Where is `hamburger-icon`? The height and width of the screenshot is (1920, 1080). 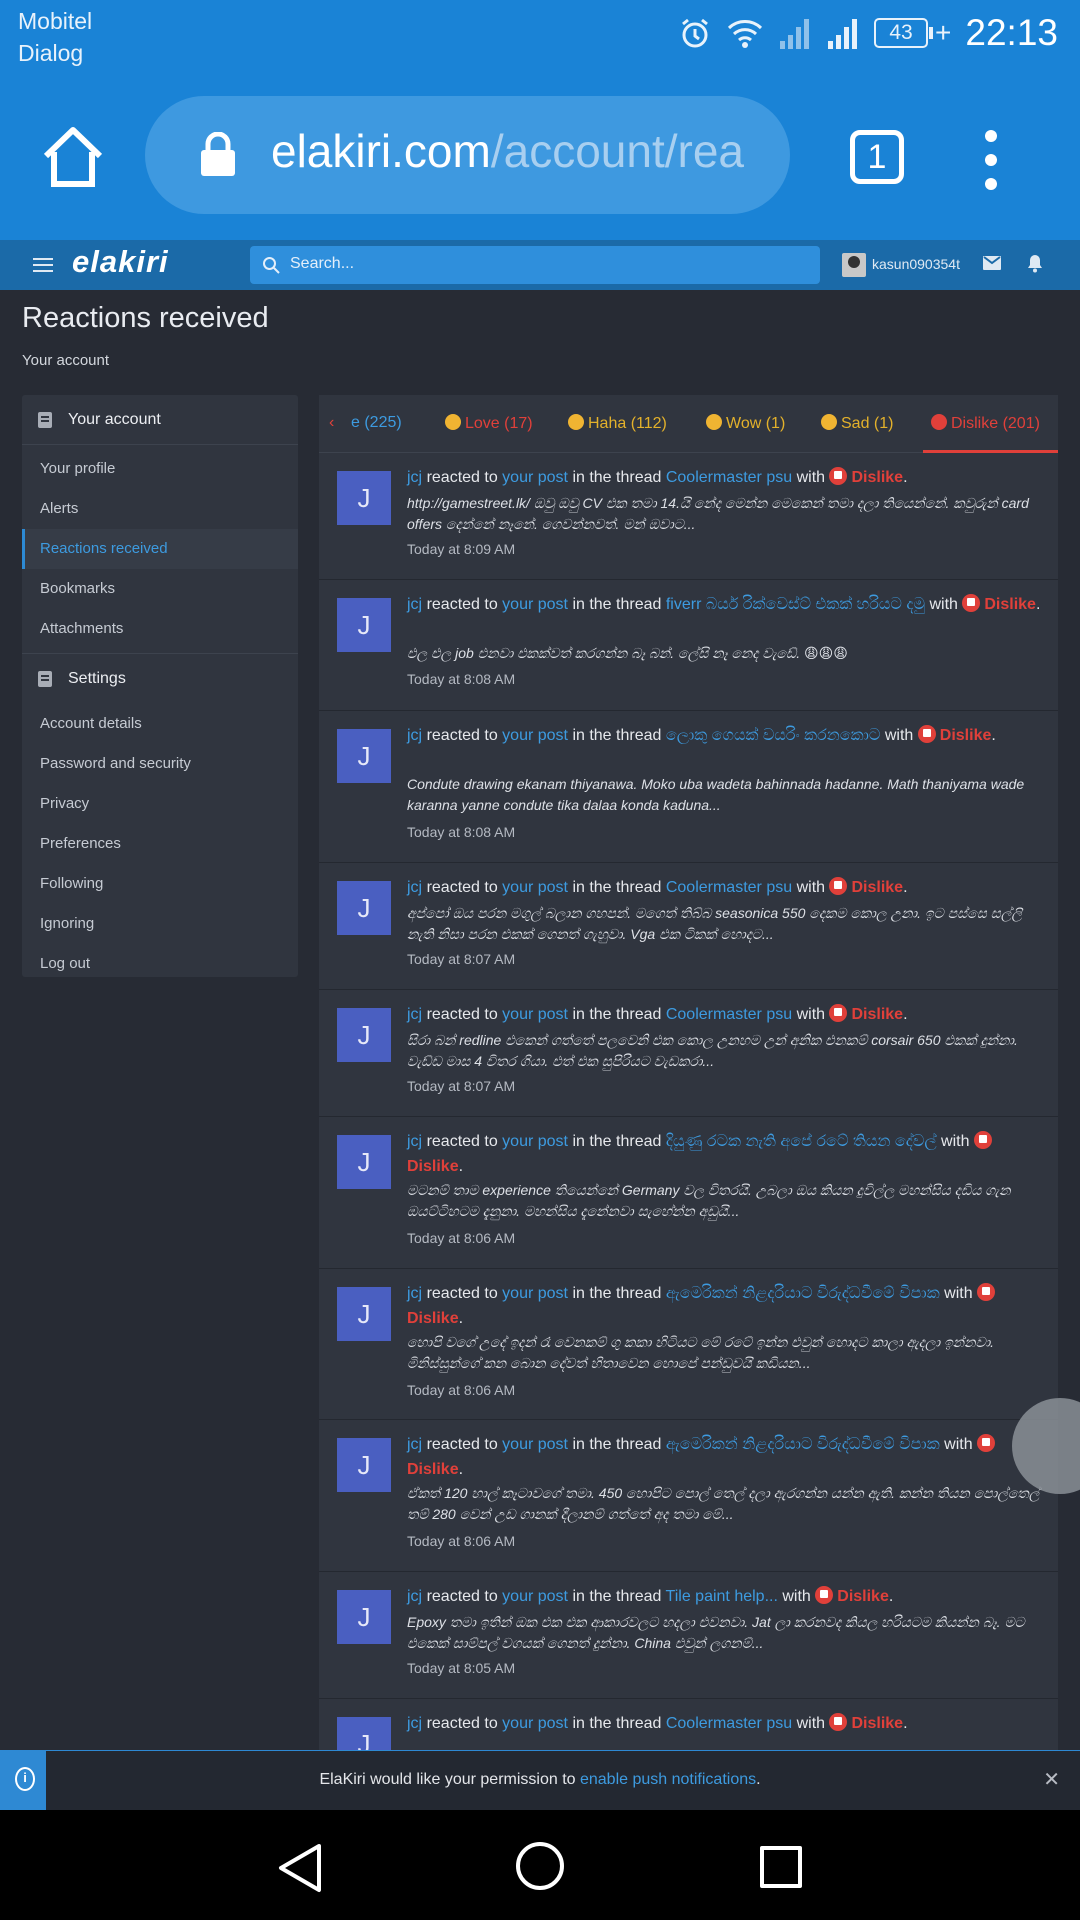
hamburger-icon is located at coordinates (43, 267).